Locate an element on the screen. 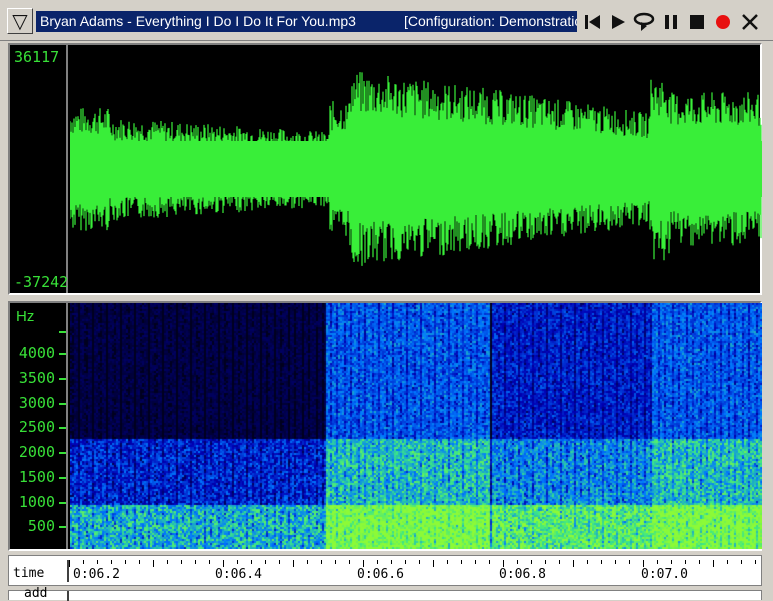 The height and width of the screenshot is (601, 773). frequency-tick-label: 500 is located at coordinates (41, 526).